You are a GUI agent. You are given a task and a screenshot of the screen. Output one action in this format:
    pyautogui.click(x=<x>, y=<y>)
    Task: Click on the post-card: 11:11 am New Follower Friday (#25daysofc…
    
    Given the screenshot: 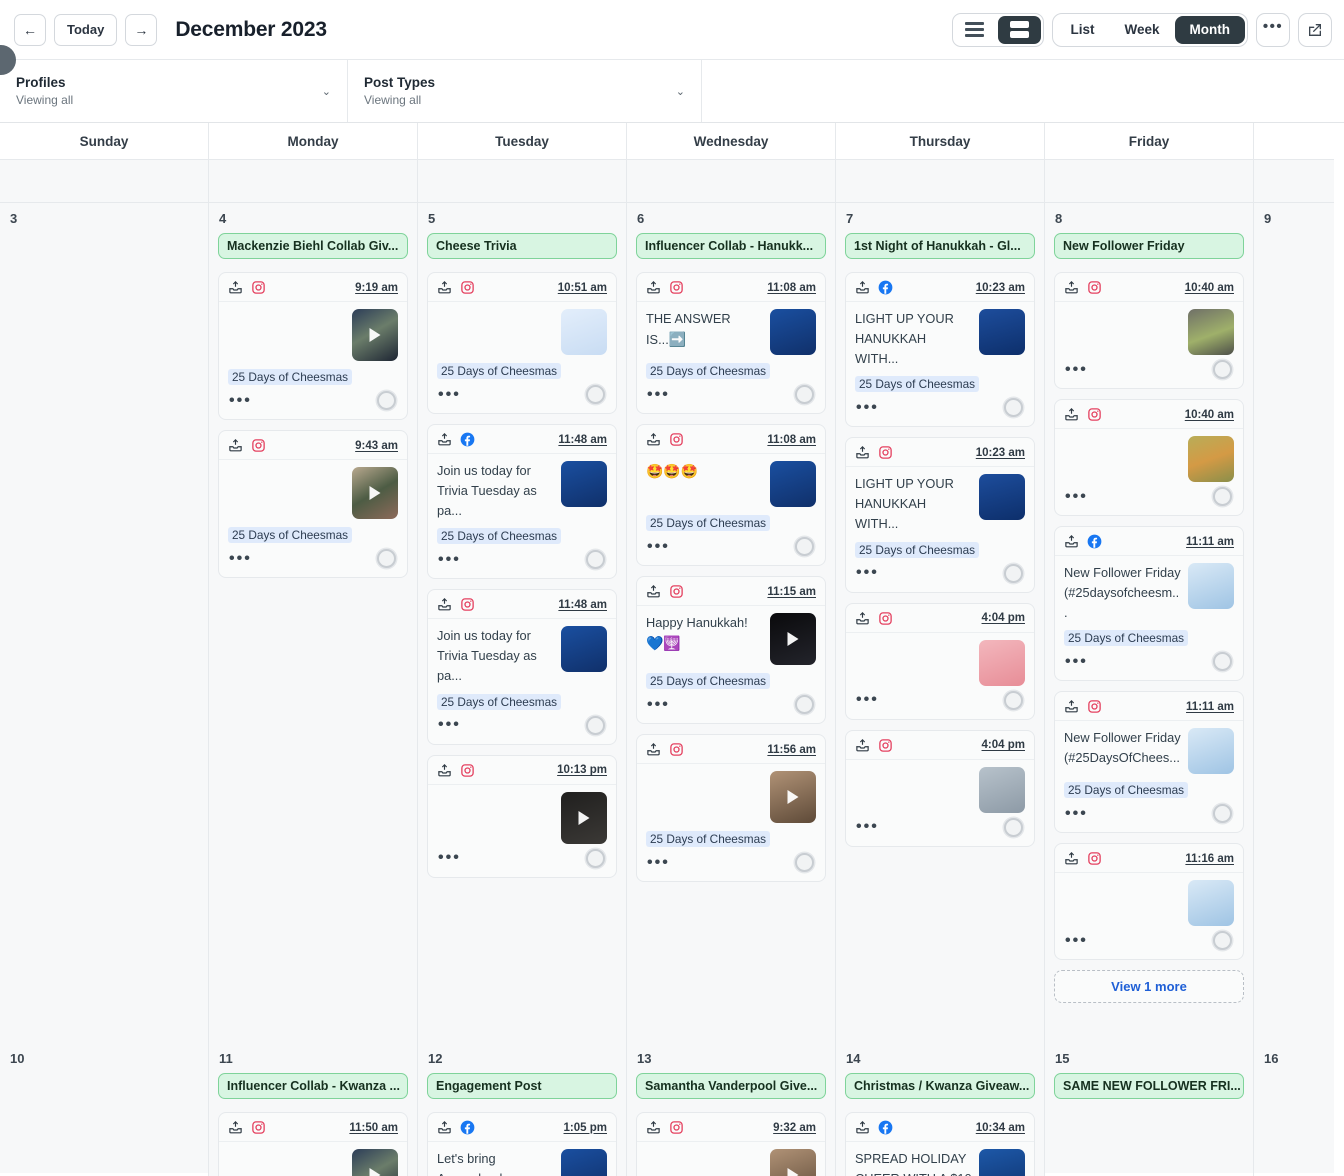 What is the action you would take?
    pyautogui.click(x=1149, y=604)
    